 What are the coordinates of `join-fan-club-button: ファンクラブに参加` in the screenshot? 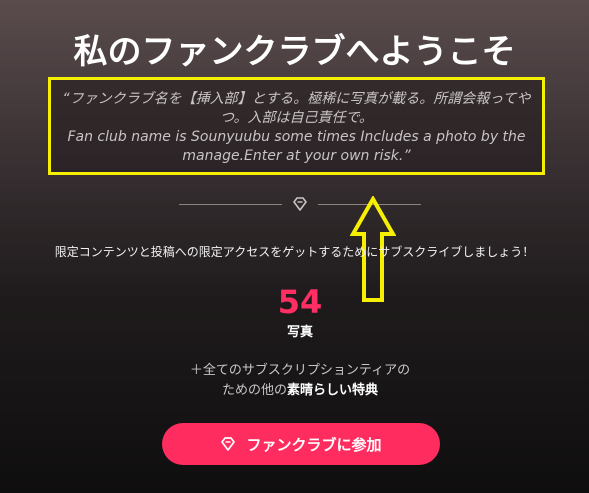 It's located at (301, 444).